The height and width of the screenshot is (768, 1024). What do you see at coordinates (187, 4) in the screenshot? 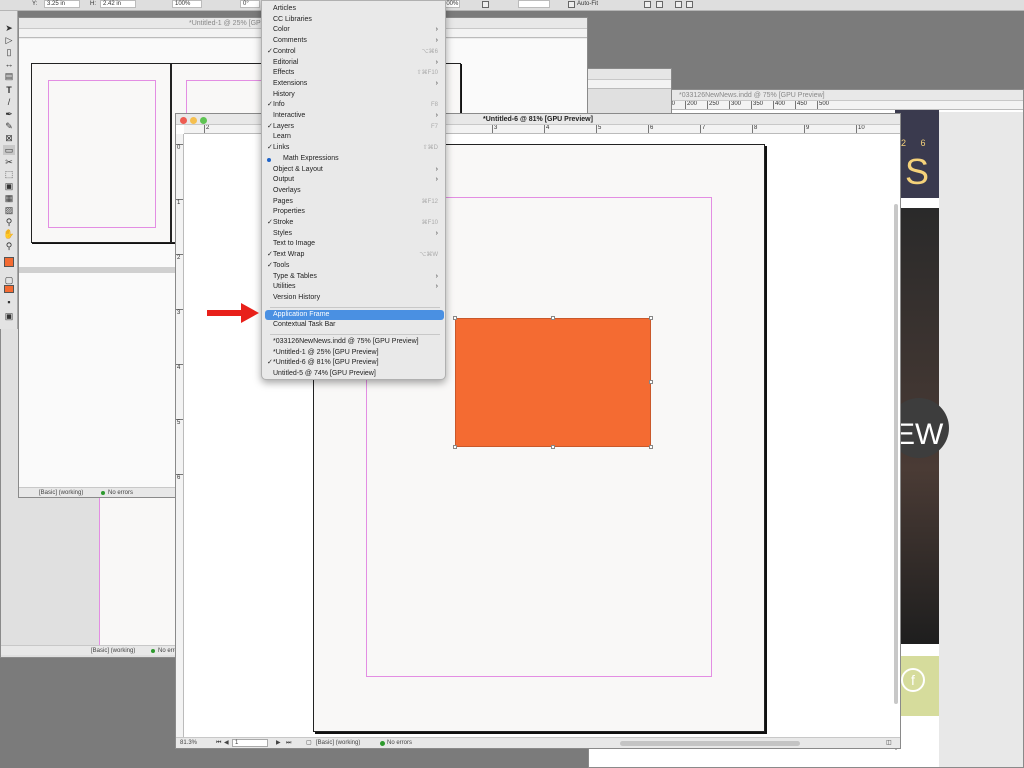
I see `scale-field: 100%` at bounding box center [187, 4].